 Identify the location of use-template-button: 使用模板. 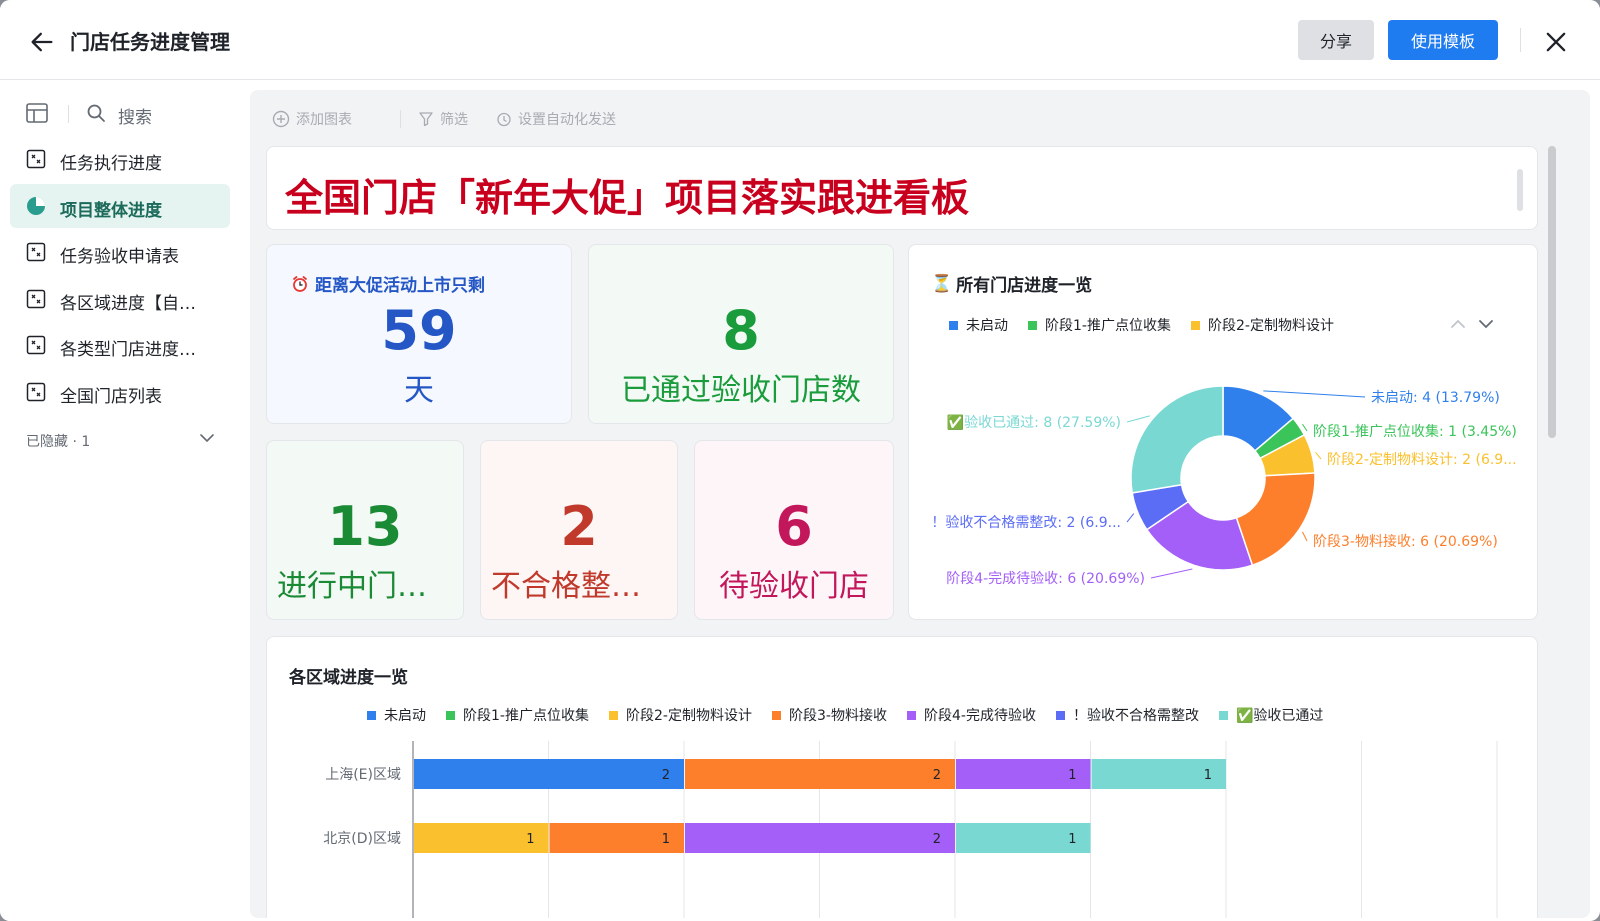
(1443, 40).